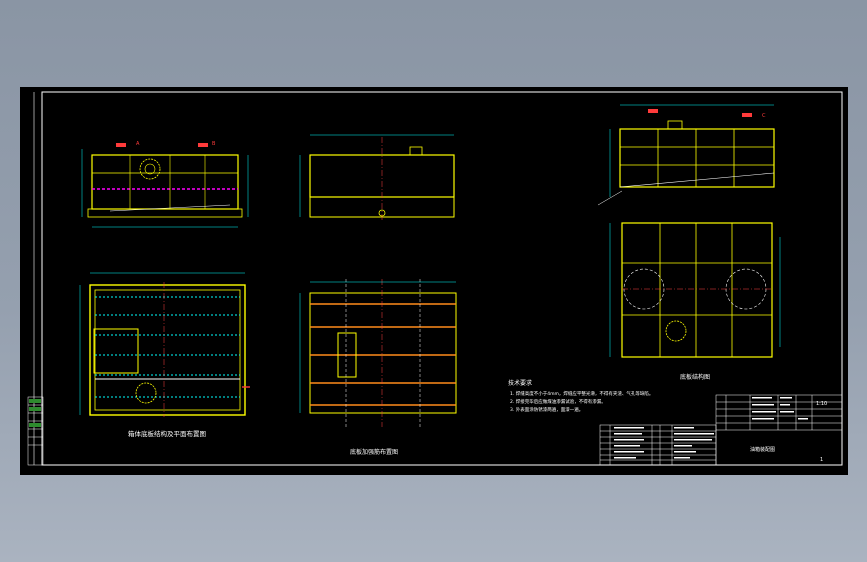 The image size is (867, 562). I want to click on front-view-left, so click(165, 185).